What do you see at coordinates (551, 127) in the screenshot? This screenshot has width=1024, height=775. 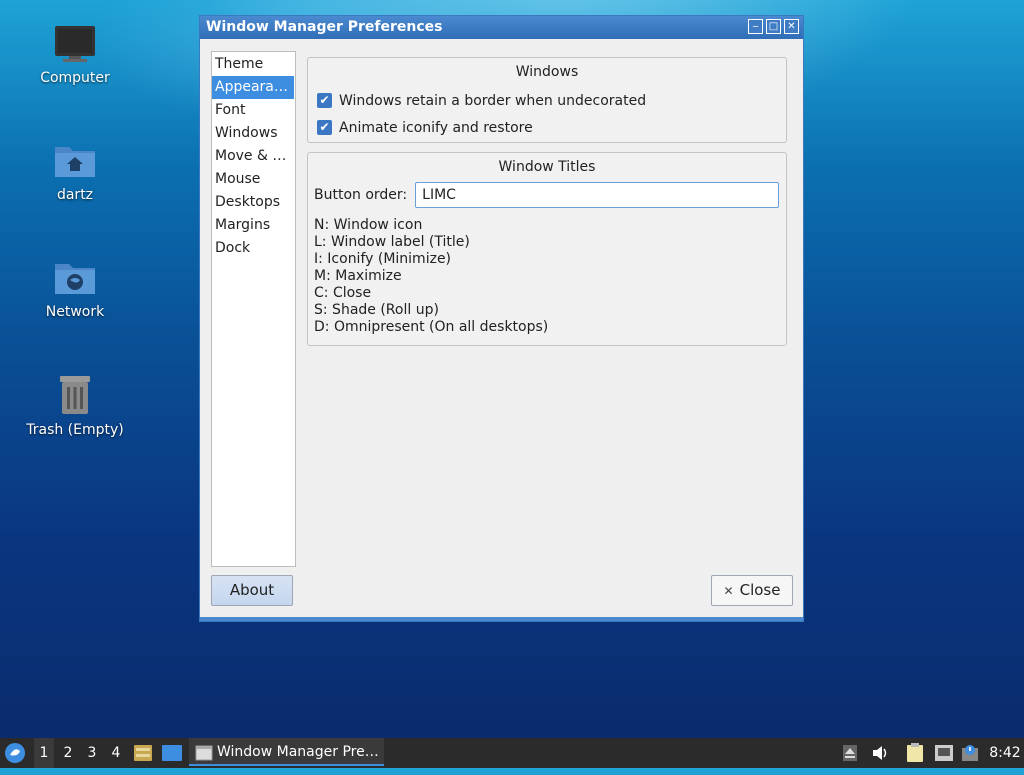 I see `option-animate-iconify: ✔ Animate iconify and restore` at bounding box center [551, 127].